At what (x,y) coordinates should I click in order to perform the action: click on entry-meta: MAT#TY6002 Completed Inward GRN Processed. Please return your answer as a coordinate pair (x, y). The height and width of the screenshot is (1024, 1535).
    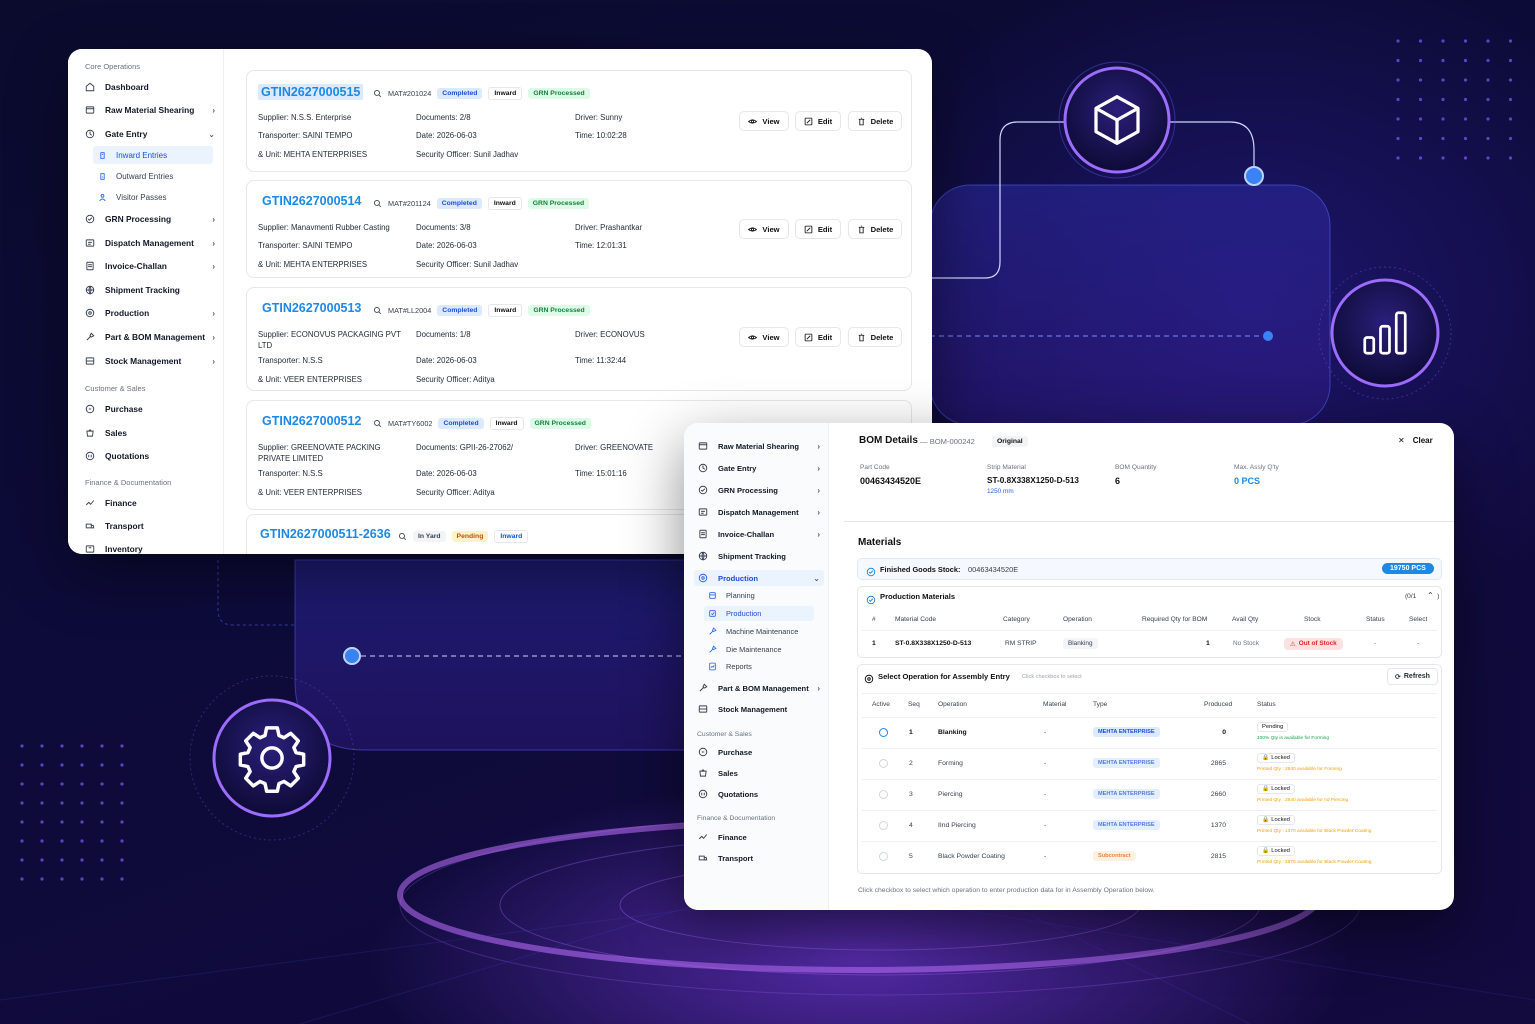
    Looking at the image, I should click on (482, 423).